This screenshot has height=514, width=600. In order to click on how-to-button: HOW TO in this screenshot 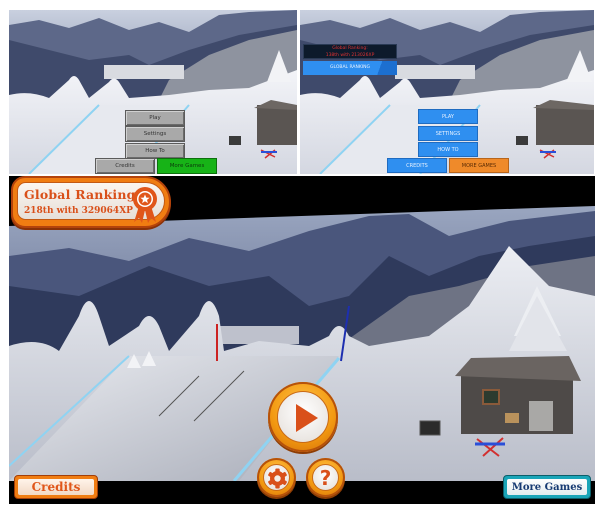, I will do `click(448, 149)`.